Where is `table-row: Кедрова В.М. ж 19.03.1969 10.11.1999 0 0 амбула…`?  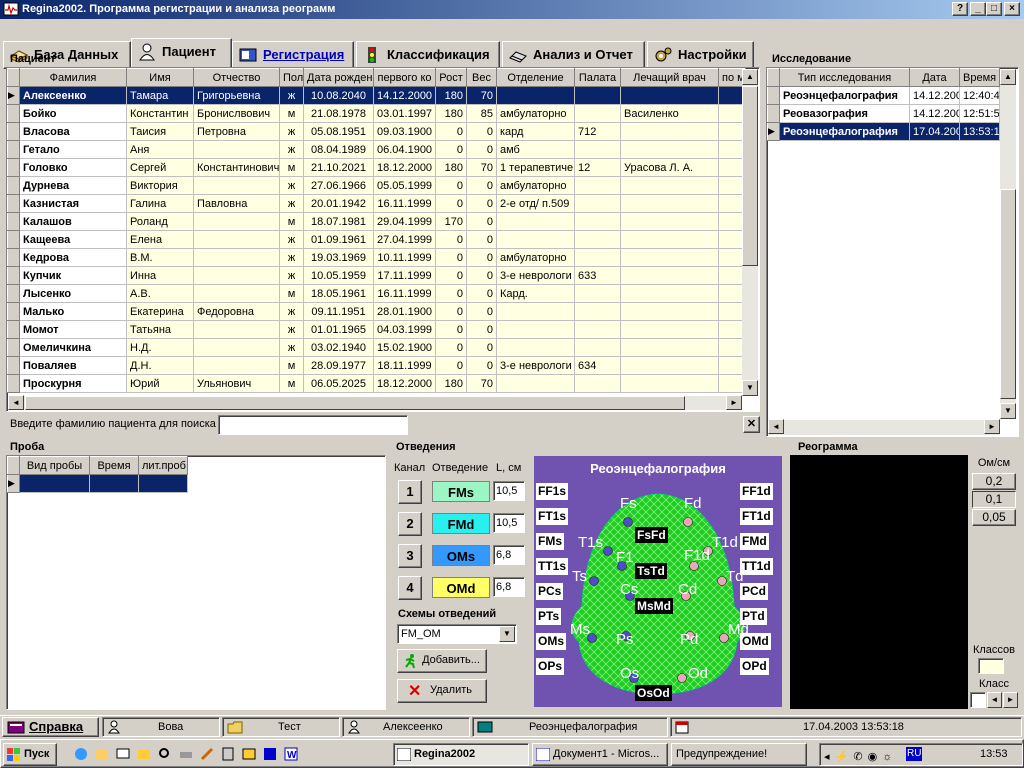 table-row: Кедрова В.М. ж 19.03.1969 10.11.1999 0 0 амбула… is located at coordinates (376, 257).